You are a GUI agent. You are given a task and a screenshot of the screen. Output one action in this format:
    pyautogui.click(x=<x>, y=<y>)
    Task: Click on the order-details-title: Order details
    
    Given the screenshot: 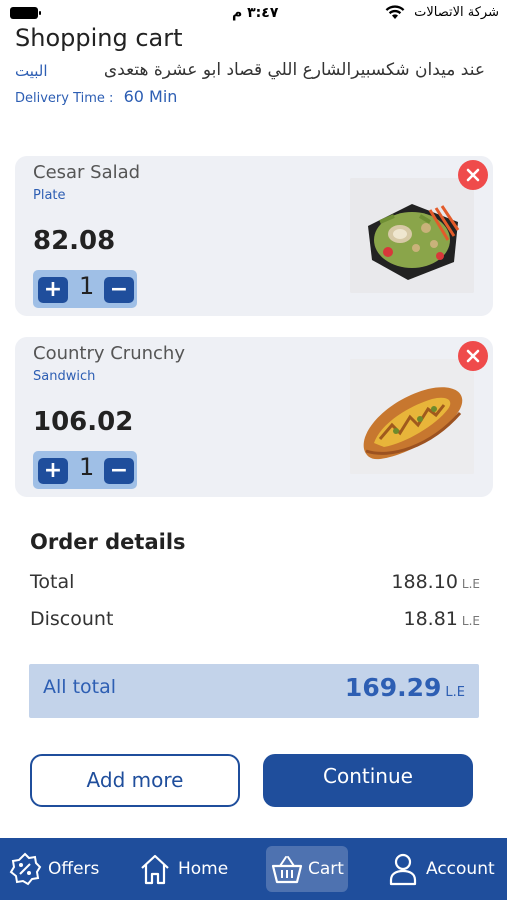 What is the action you would take?
    pyautogui.click(x=108, y=542)
    